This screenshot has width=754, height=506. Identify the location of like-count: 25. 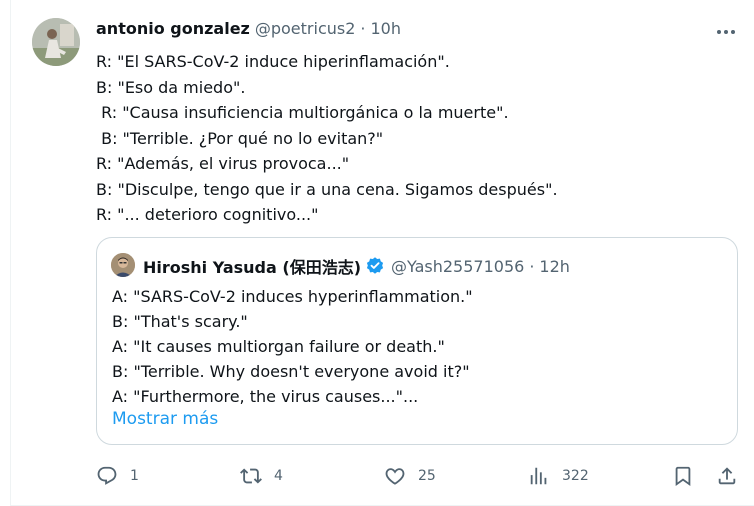
(427, 476).